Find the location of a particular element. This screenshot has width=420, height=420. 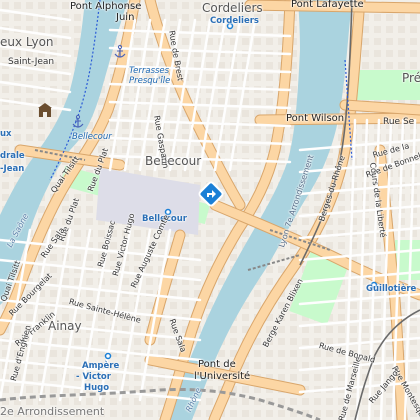

label-drale: drale is located at coordinates (12, 156).